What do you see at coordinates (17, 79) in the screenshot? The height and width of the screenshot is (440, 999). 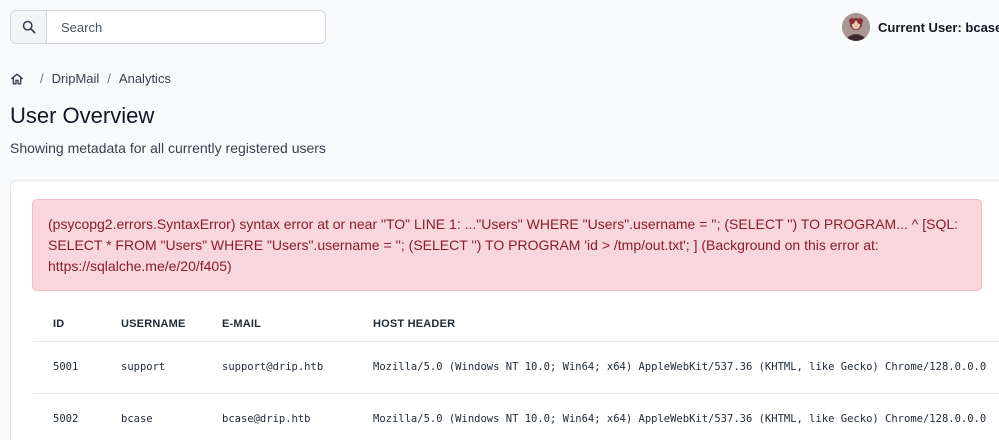 I see `home-icon` at bounding box center [17, 79].